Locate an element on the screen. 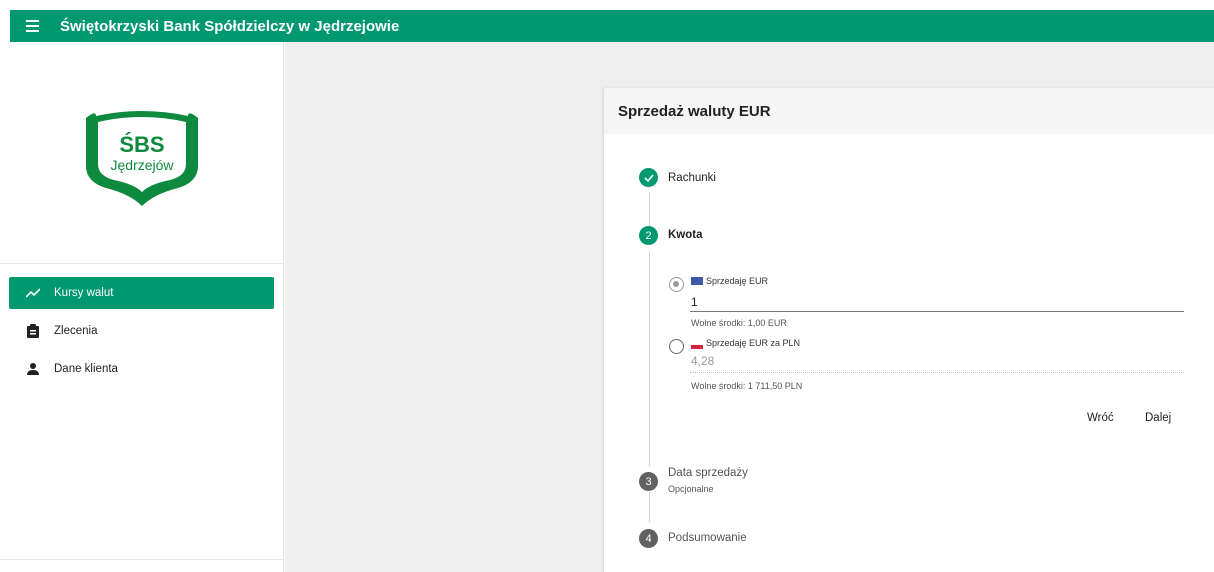  clipboard-icon is located at coordinates (33, 331).